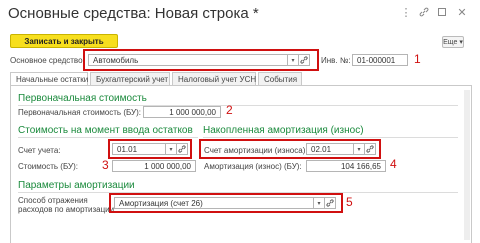 This screenshot has height=243, width=480. Describe the element at coordinates (319, 203) in the screenshot. I see `expense-method-dropdown-icon: ▾` at that location.